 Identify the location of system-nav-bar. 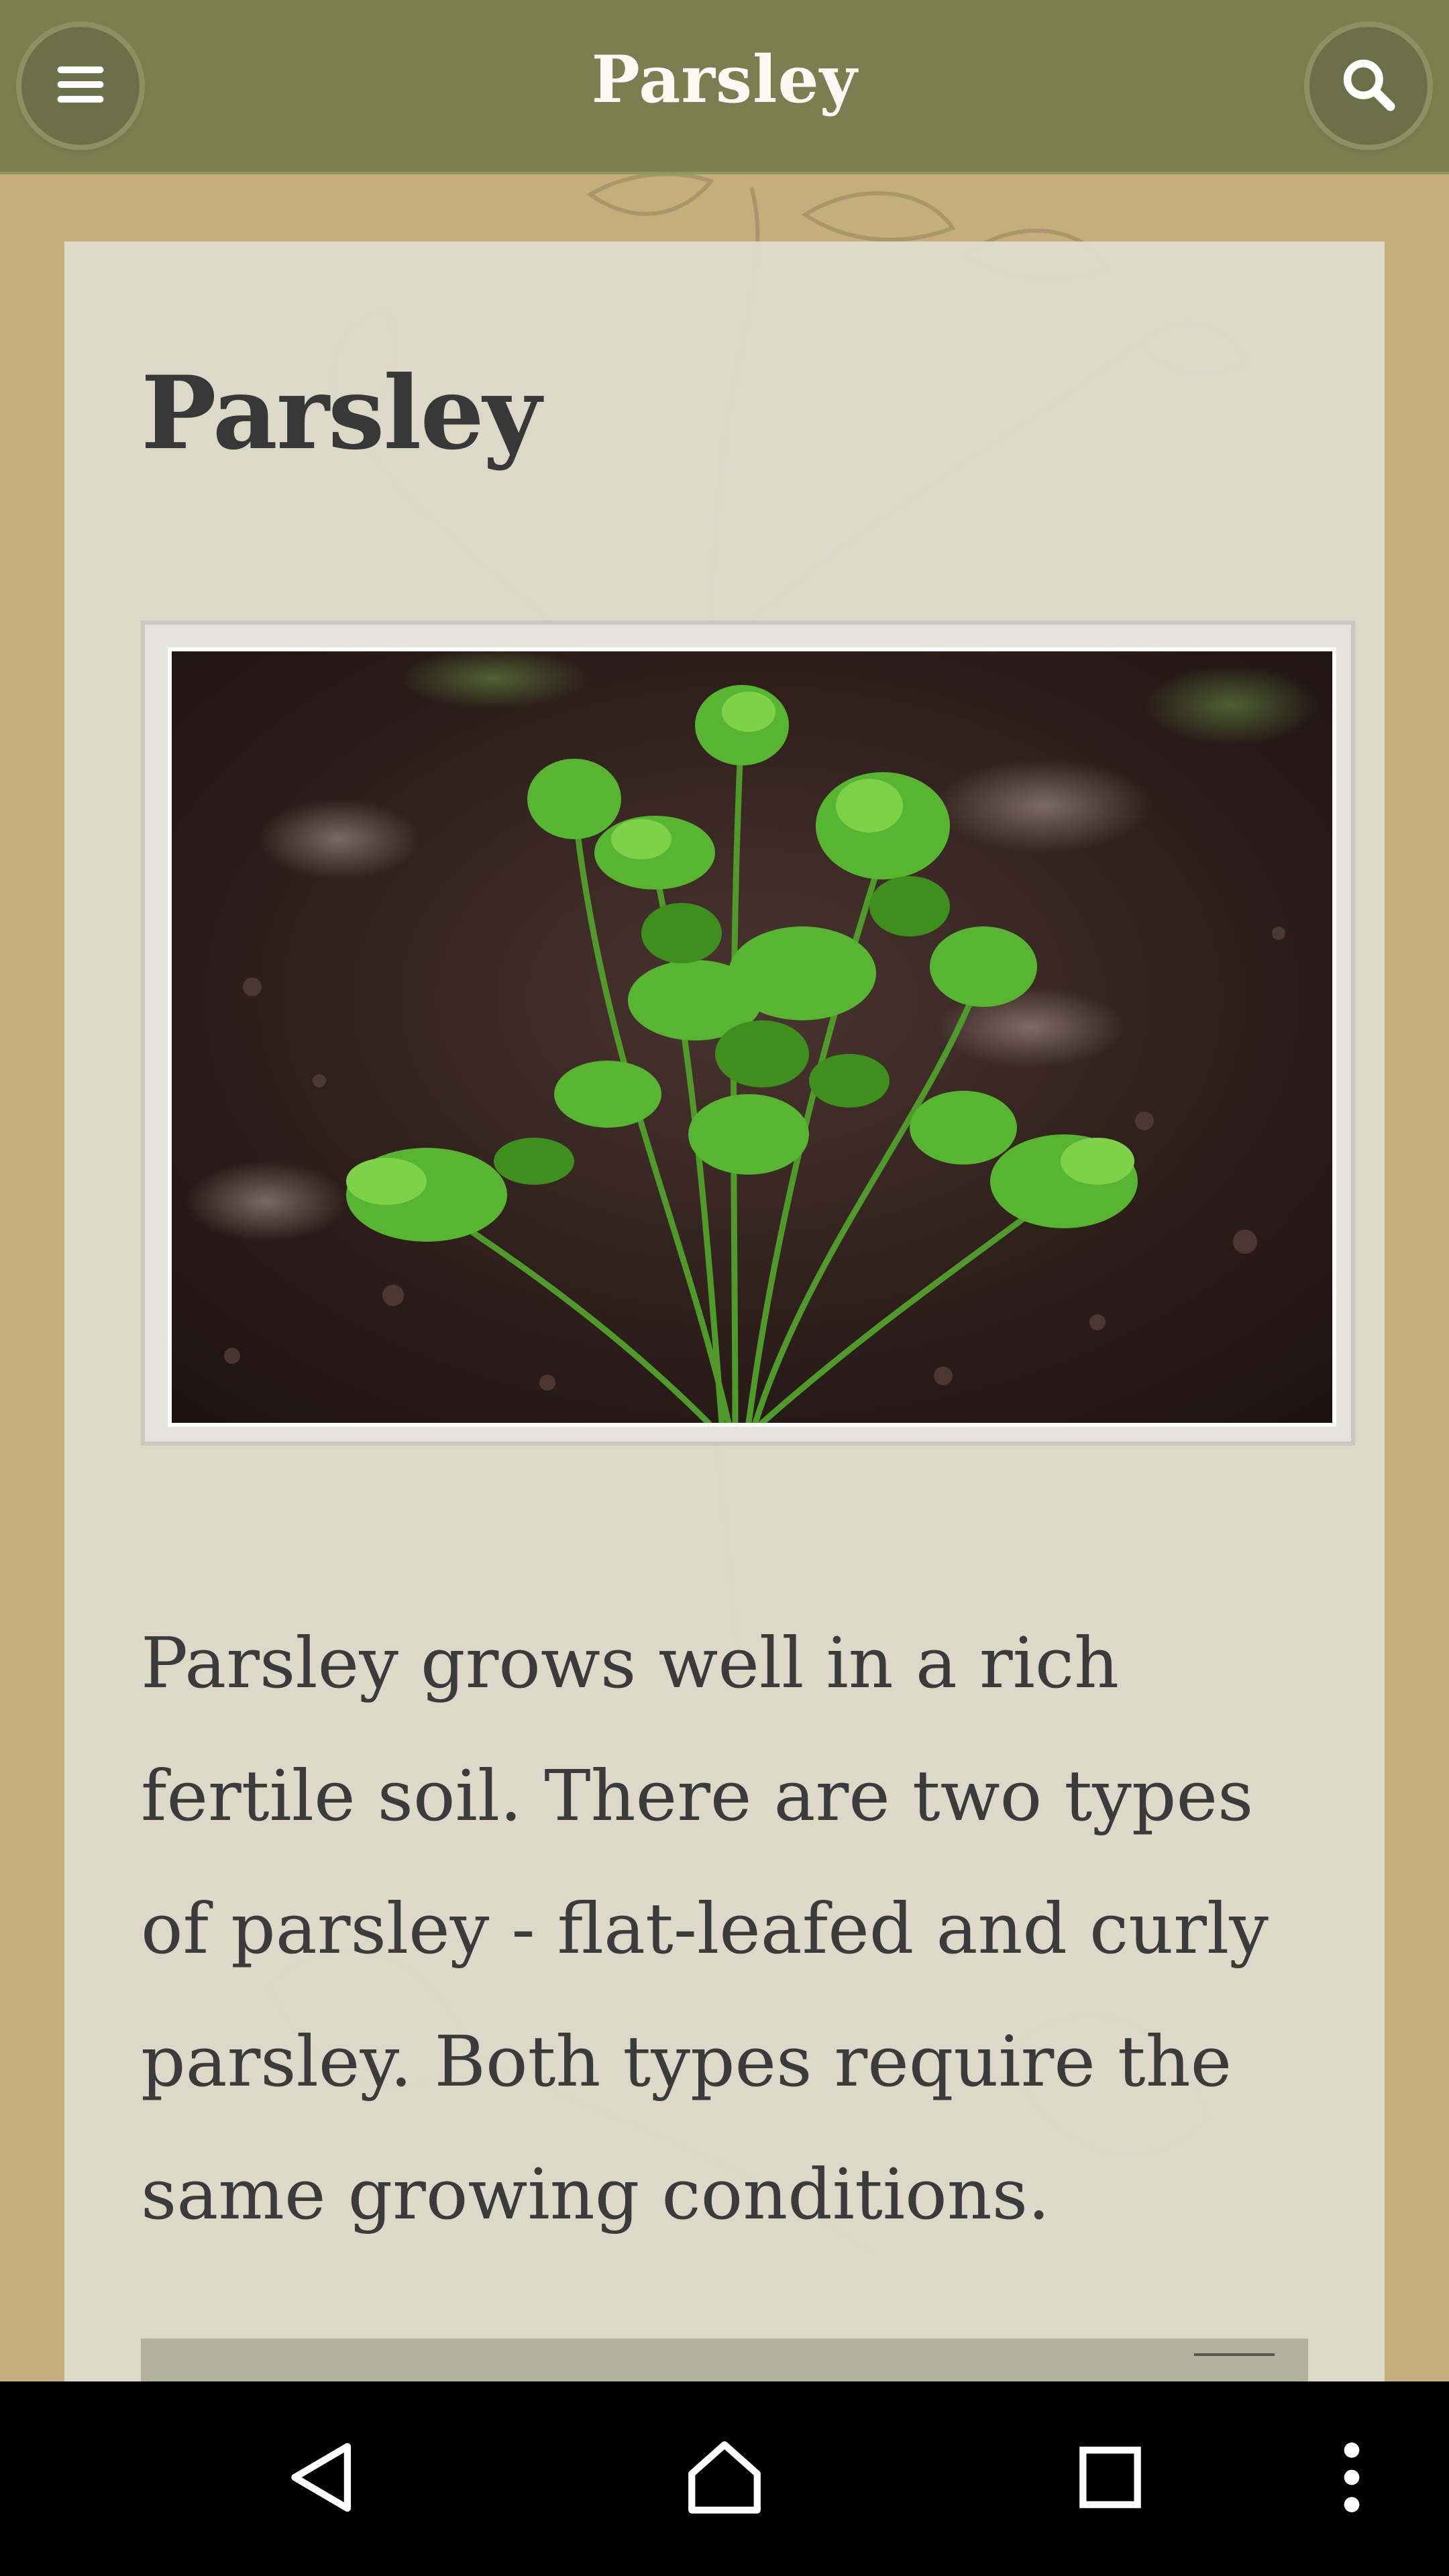
(724, 2478).